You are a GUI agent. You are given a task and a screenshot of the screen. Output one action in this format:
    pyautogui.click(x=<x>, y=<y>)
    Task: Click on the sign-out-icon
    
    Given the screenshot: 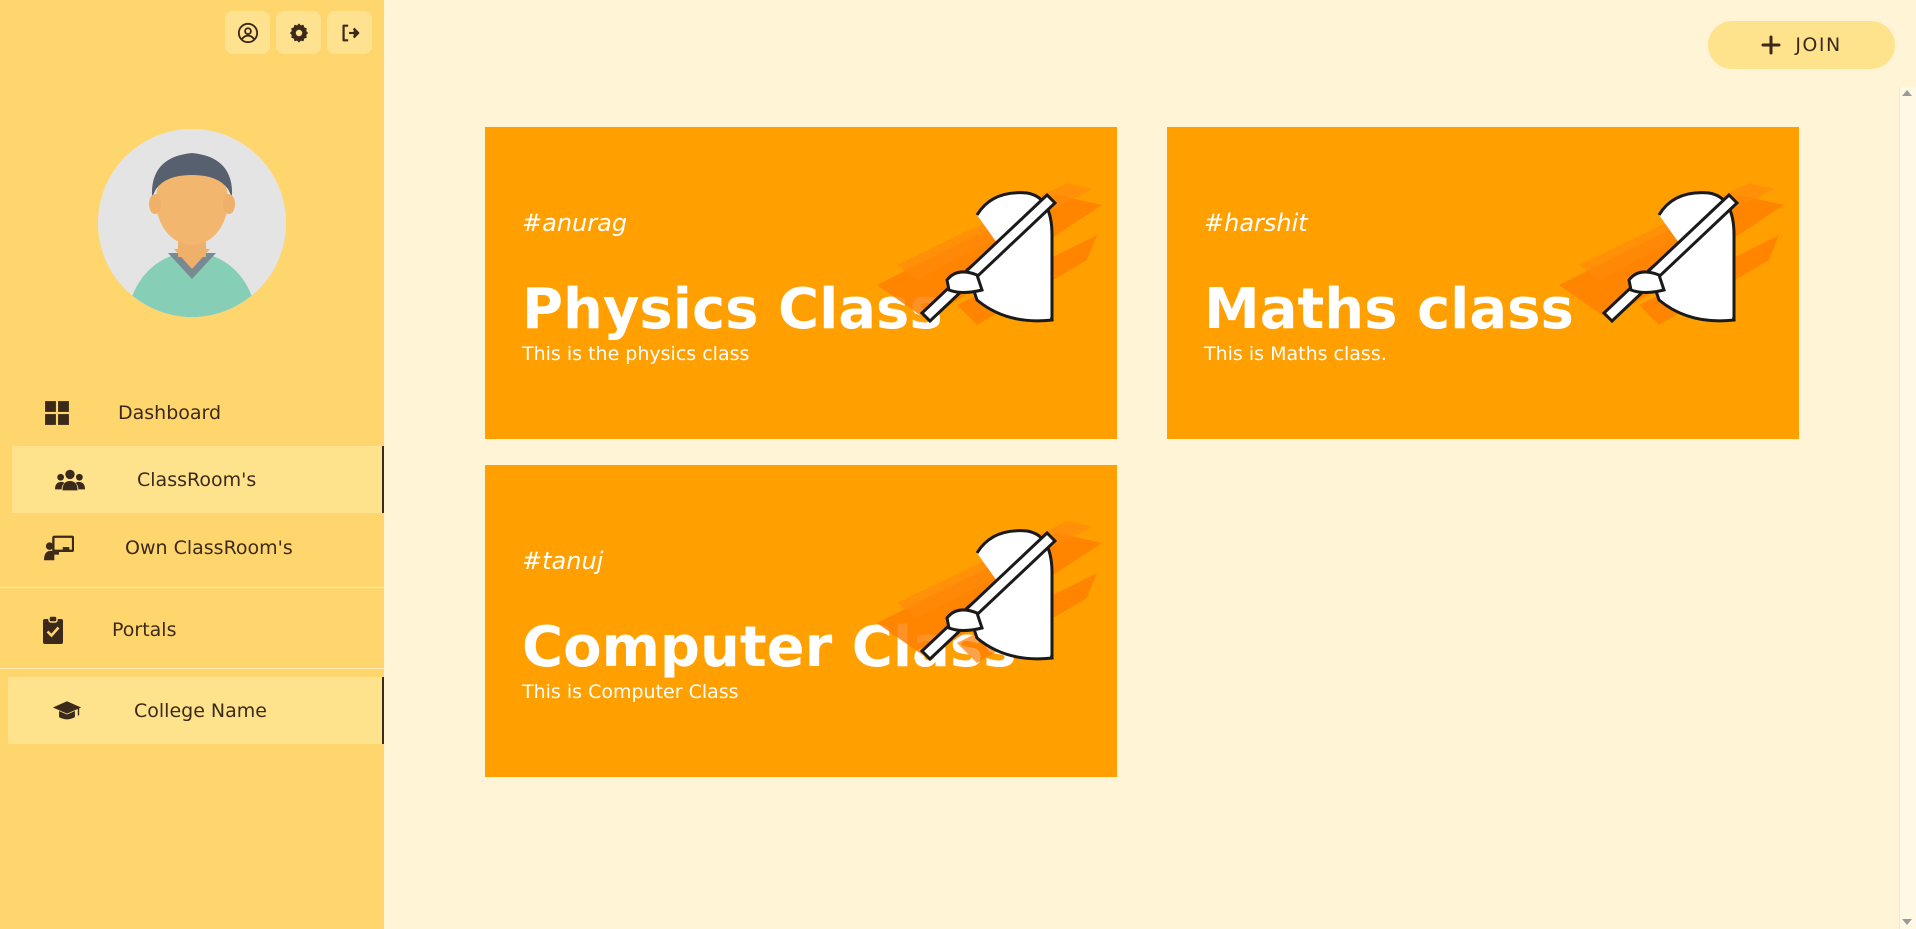 What is the action you would take?
    pyautogui.click(x=350, y=32)
    